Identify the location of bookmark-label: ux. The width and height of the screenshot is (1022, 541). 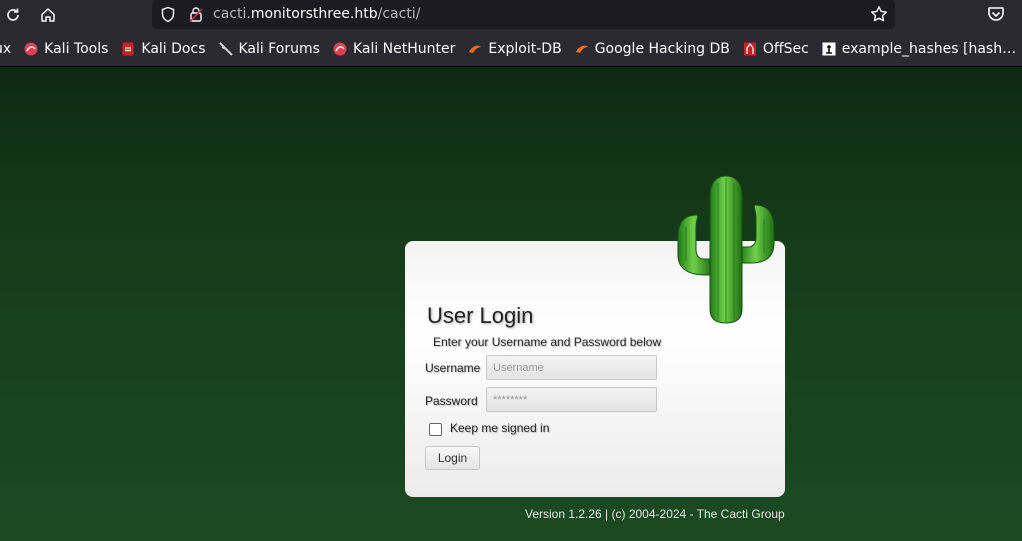
(6, 49).